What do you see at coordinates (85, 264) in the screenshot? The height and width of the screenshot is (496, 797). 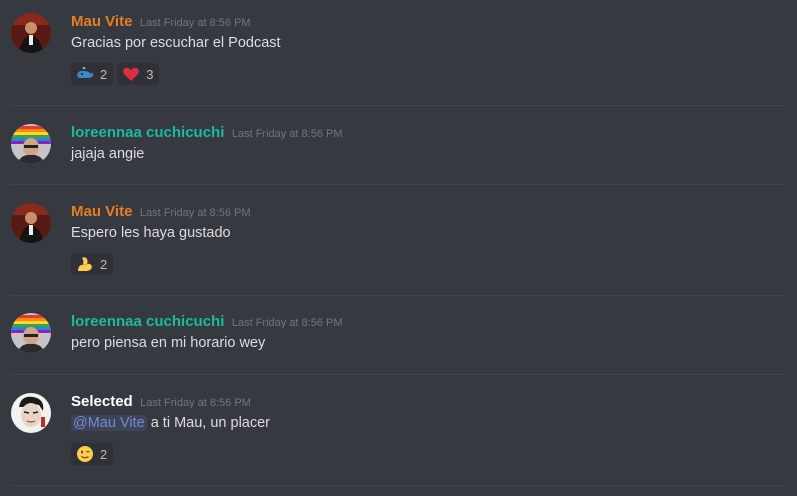 I see `flexed-biceps-icon` at bounding box center [85, 264].